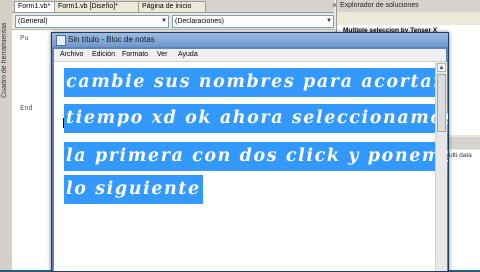 Image resolution: width=480 pixels, height=272 pixels. Describe the element at coordinates (26, 108) in the screenshot. I see `code-line: End` at that location.